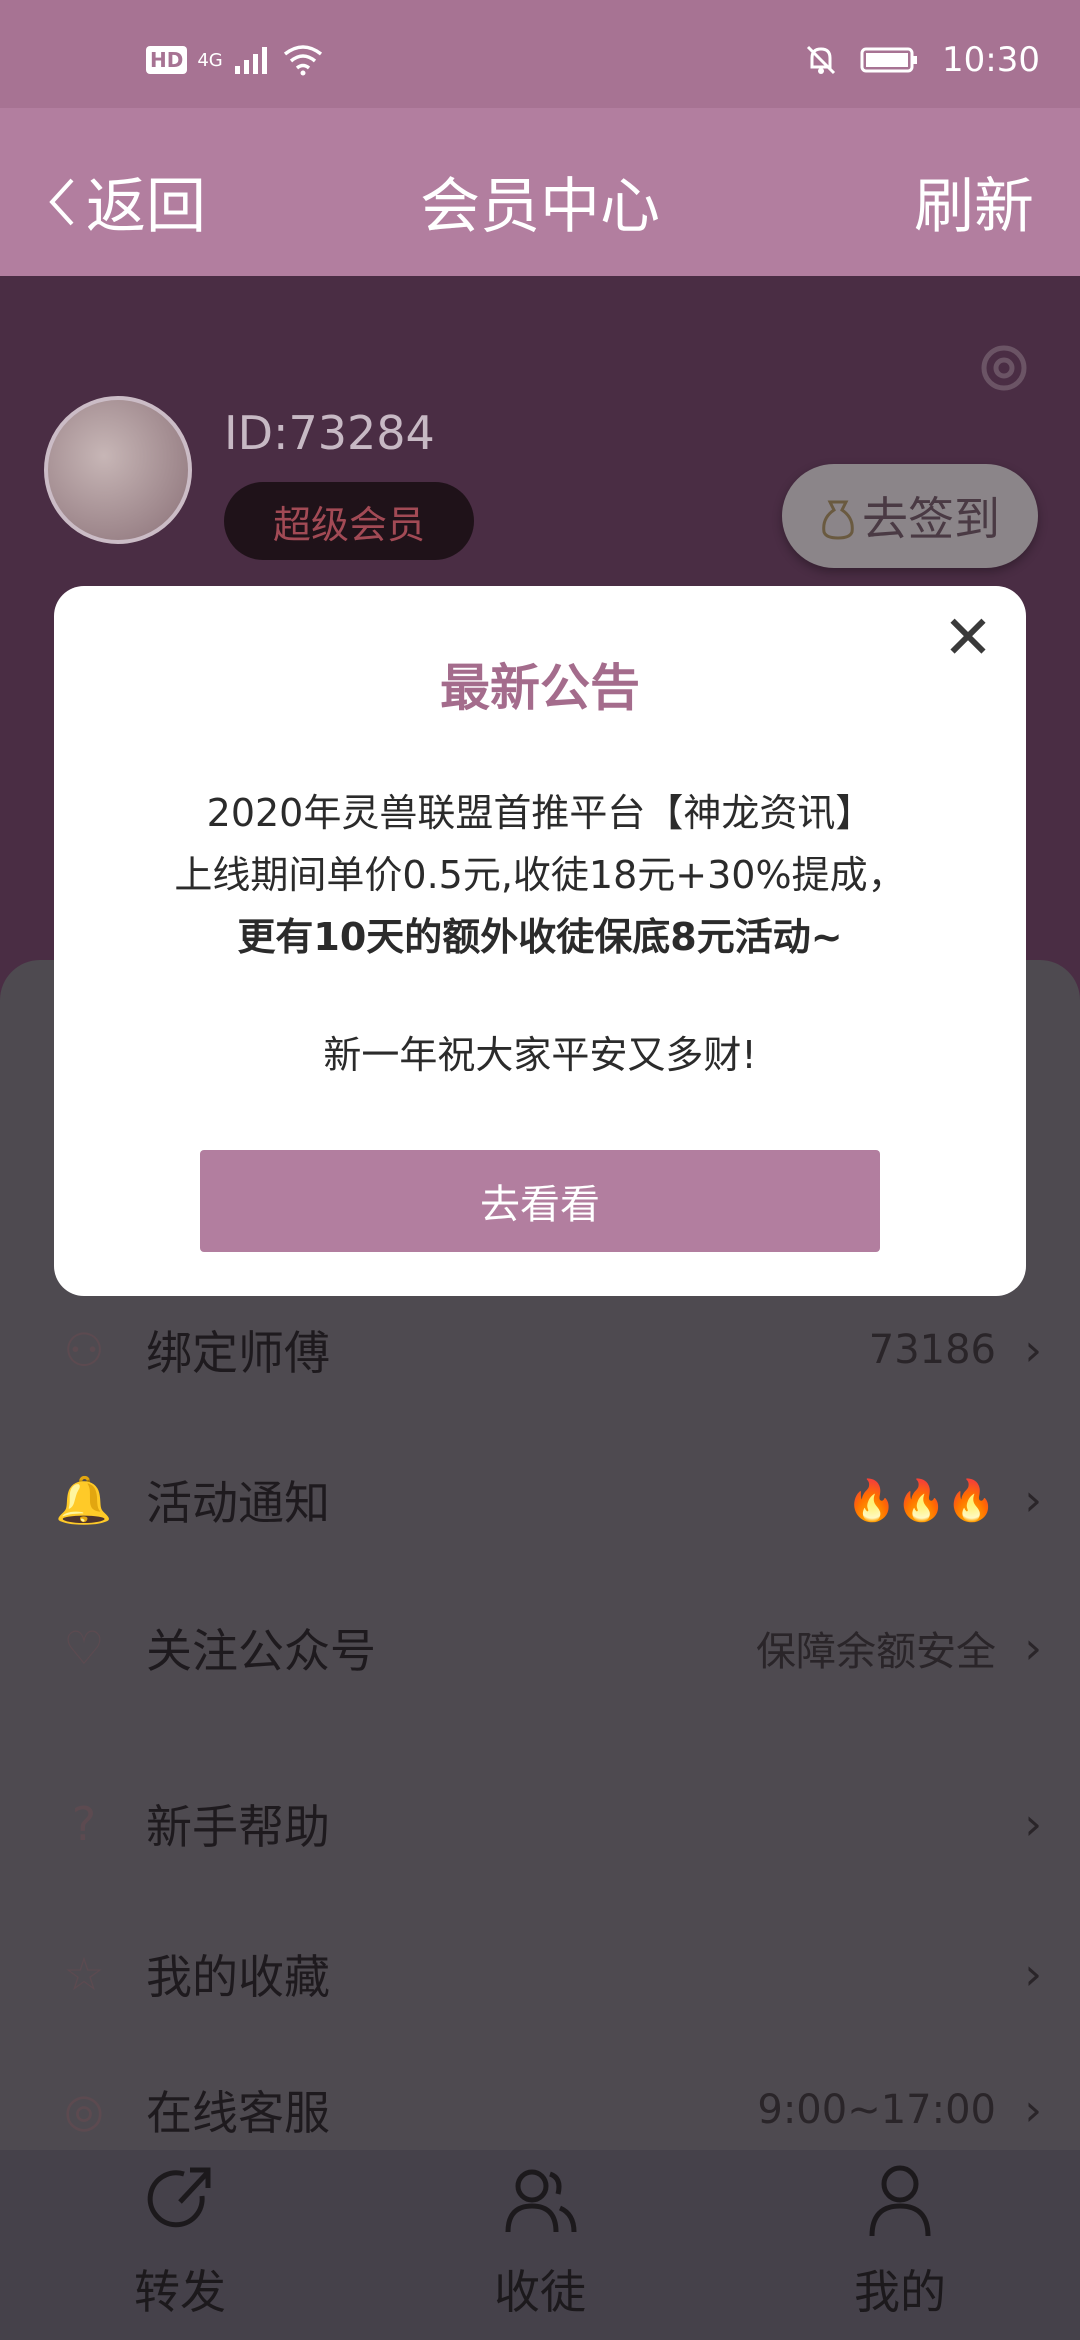 This screenshot has height=2340, width=1080. I want to click on view-button: 去看看, so click(540, 1201).